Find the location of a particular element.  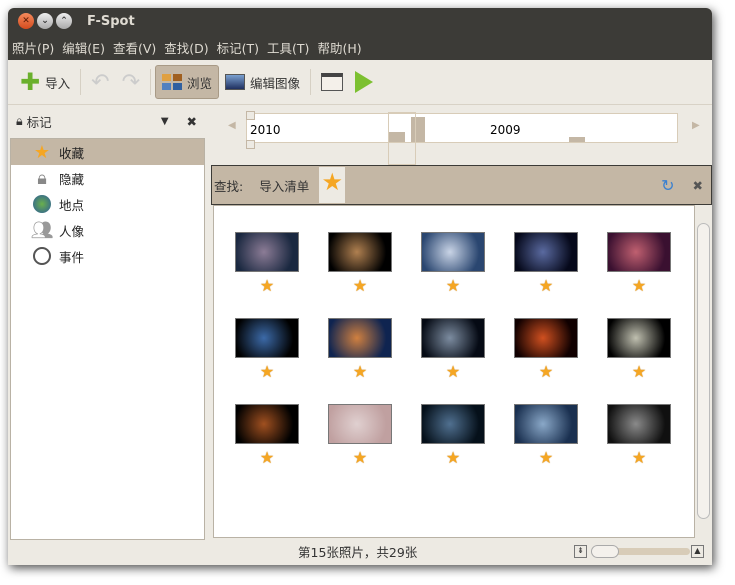

tag-item-hidden: 🔒︎ 隐藏 is located at coordinates (107, 178).